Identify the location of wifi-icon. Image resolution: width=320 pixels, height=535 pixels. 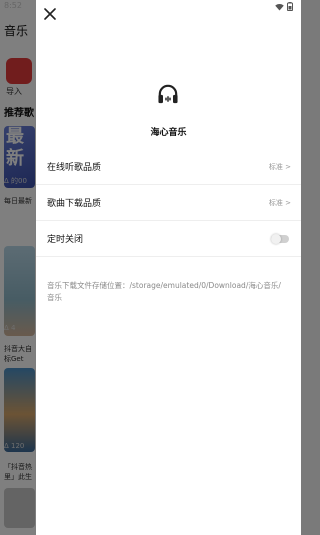
(279, 7).